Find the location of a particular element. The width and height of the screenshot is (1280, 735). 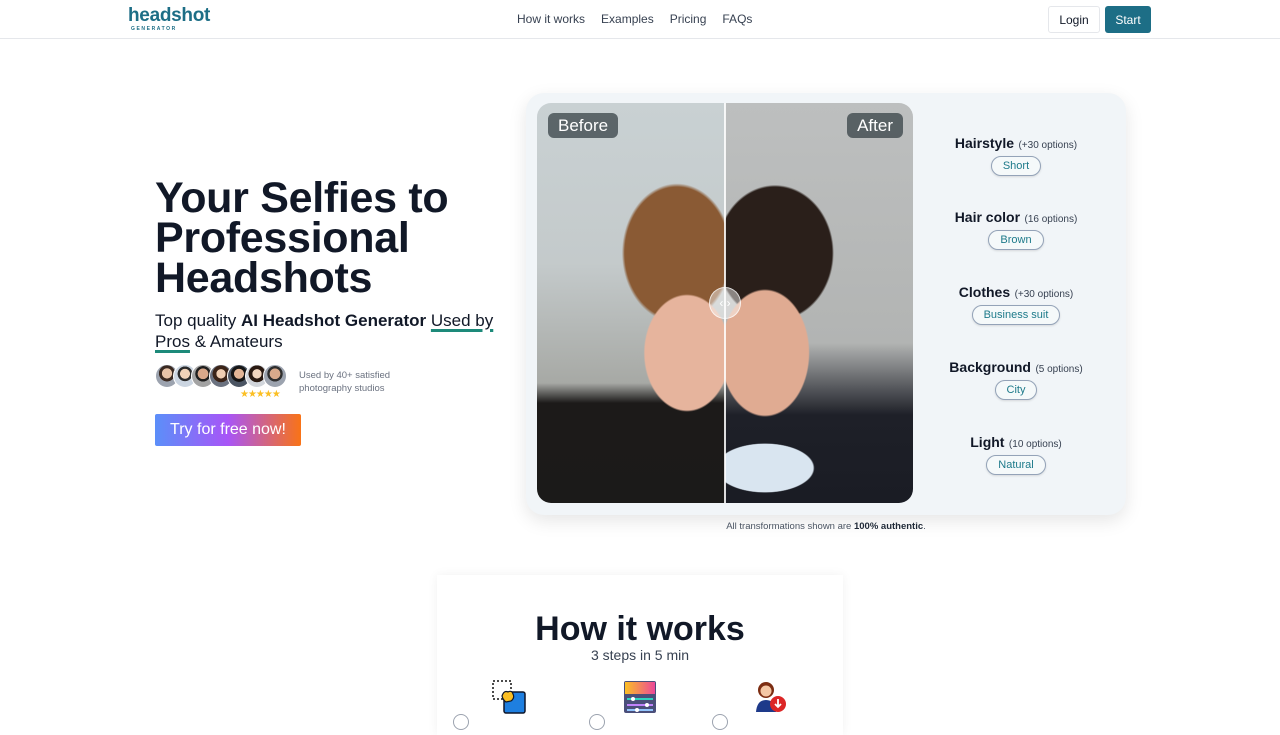

step-1-radio is located at coordinates (461, 722).